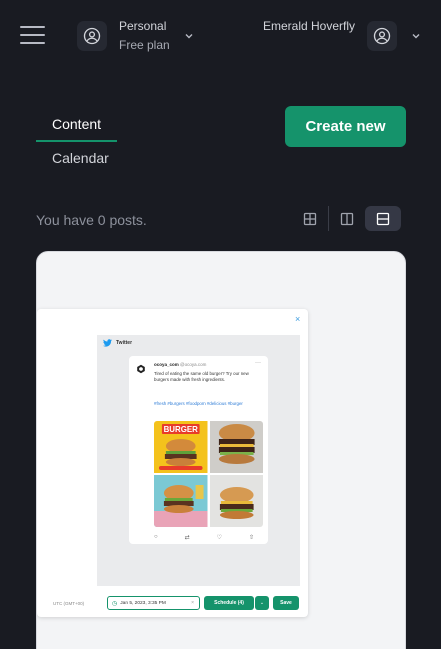  What do you see at coordinates (382, 36) in the screenshot?
I see `user-avatar-icon` at bounding box center [382, 36].